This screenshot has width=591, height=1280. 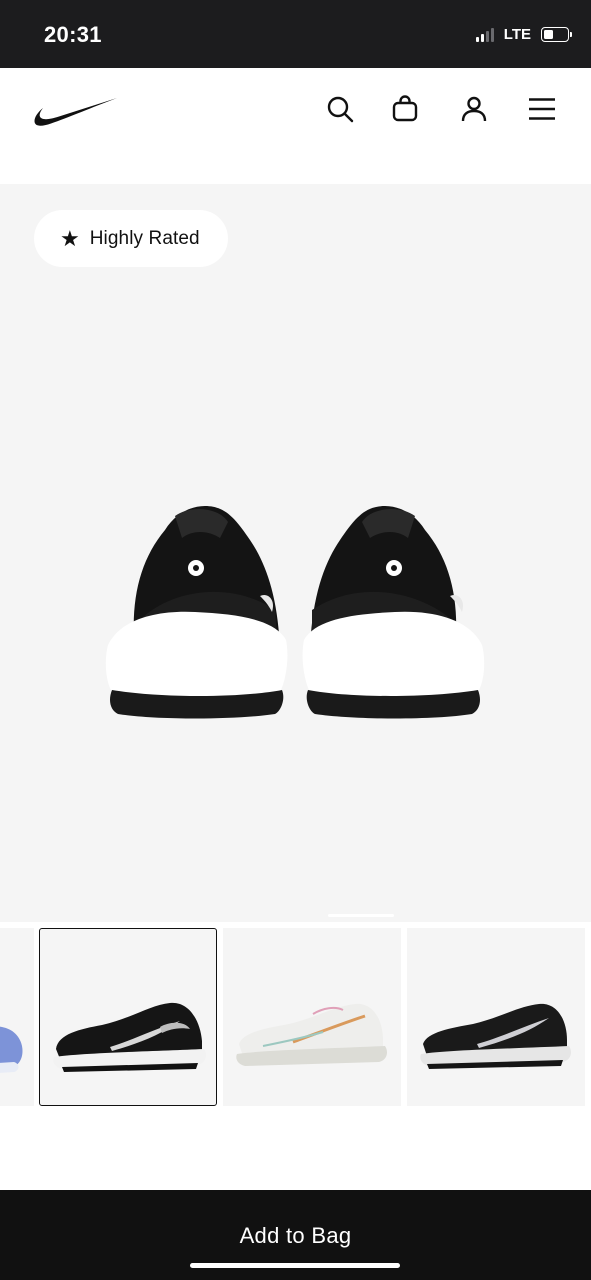 I want to click on site-header, so click(x=295, y=126).